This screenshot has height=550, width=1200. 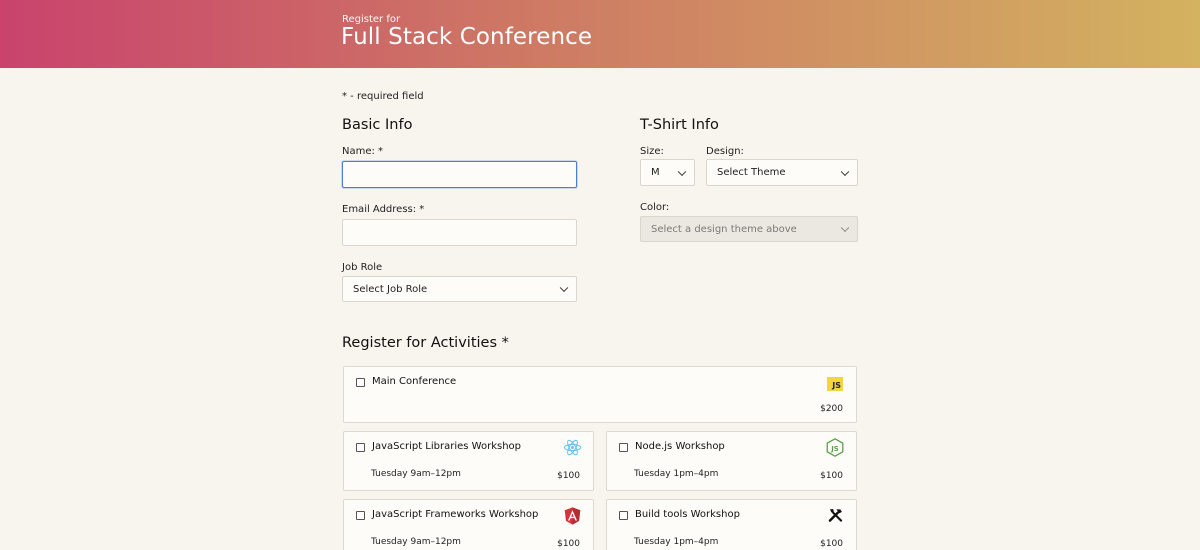 What do you see at coordinates (455, 514) in the screenshot?
I see `activity-name: JavaScript Frameworks Workshop` at bounding box center [455, 514].